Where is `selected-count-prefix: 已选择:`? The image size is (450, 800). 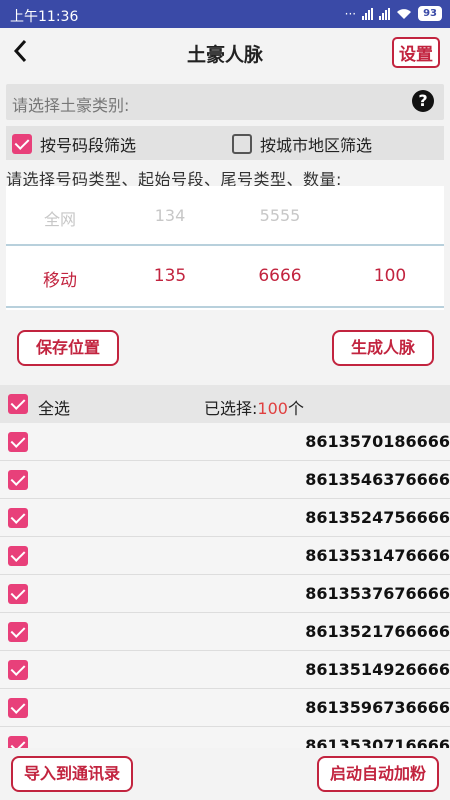 selected-count-prefix: 已选择: is located at coordinates (231, 408).